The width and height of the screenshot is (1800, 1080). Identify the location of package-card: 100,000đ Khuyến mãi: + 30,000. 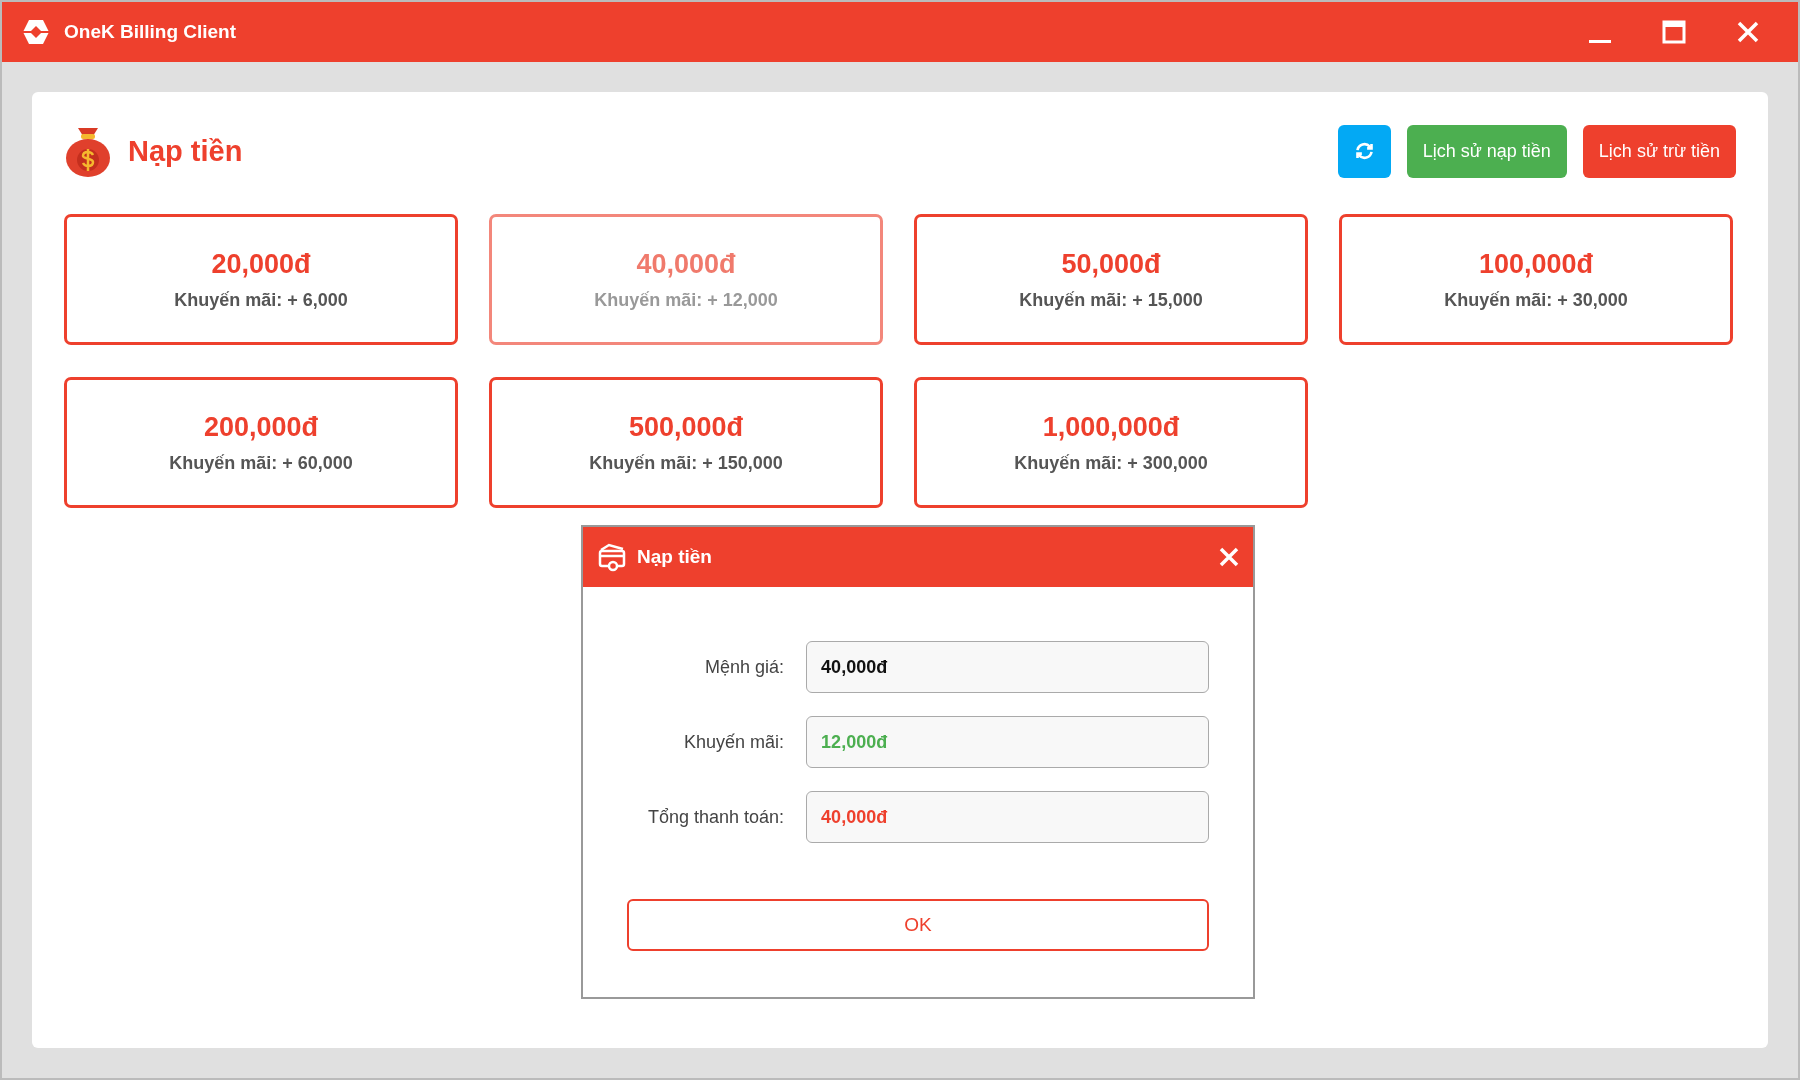
(1536, 279).